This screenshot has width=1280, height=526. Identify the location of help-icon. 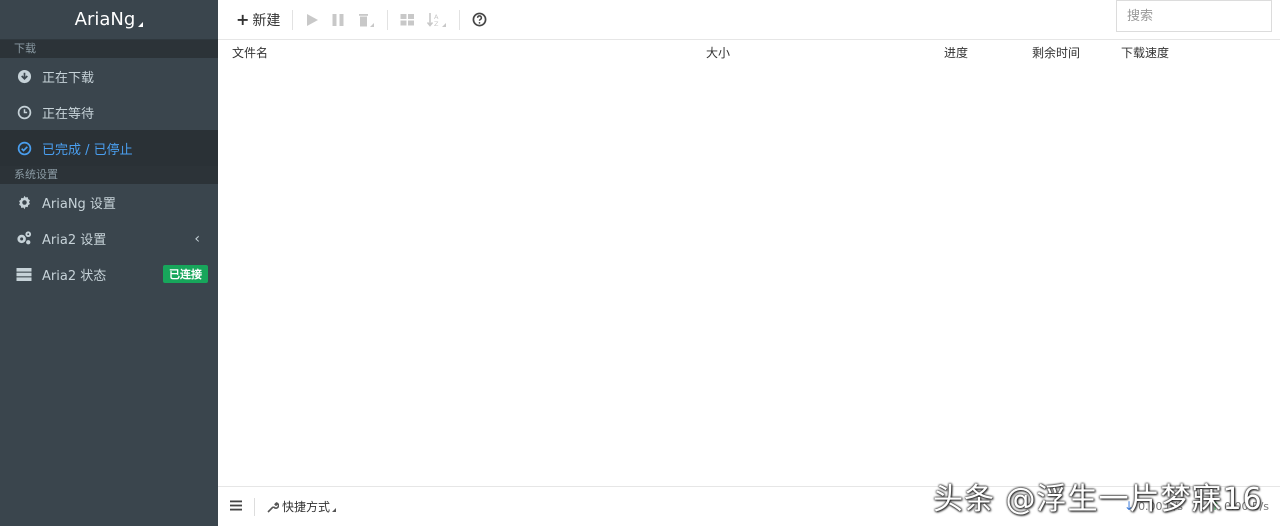
(479, 19).